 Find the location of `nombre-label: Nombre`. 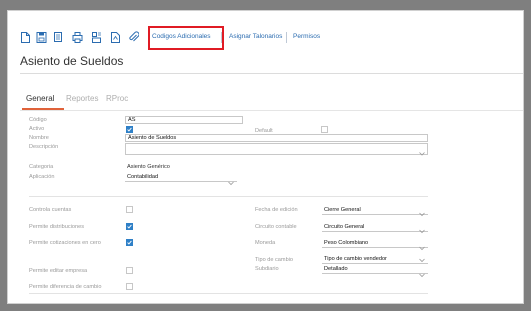

nombre-label: Nombre is located at coordinates (39, 138).